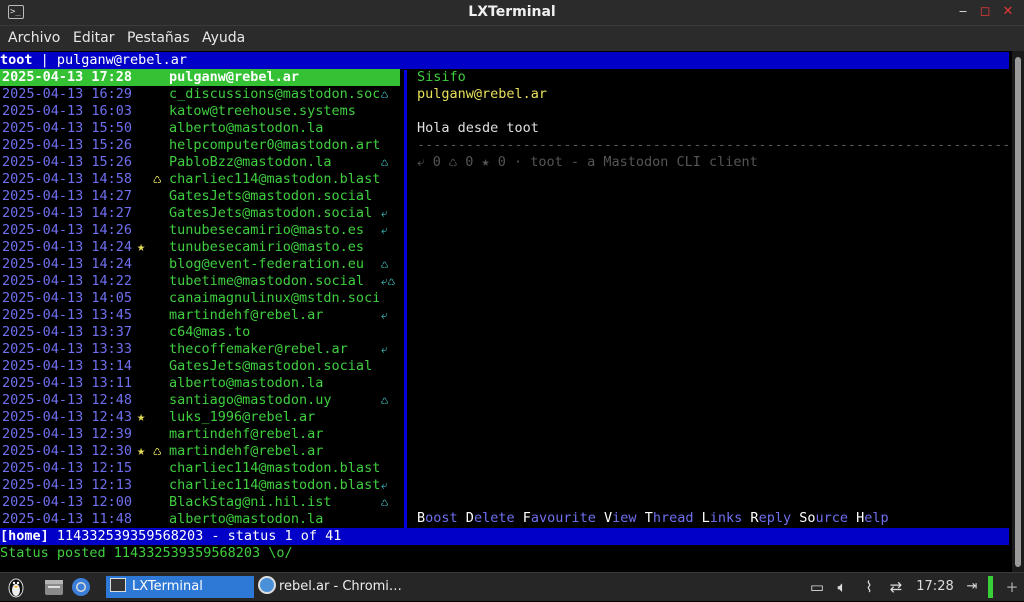  I want to click on timeline-row: 2025-04-13 12:39 martindehf@rebel.ar, so click(200, 434).